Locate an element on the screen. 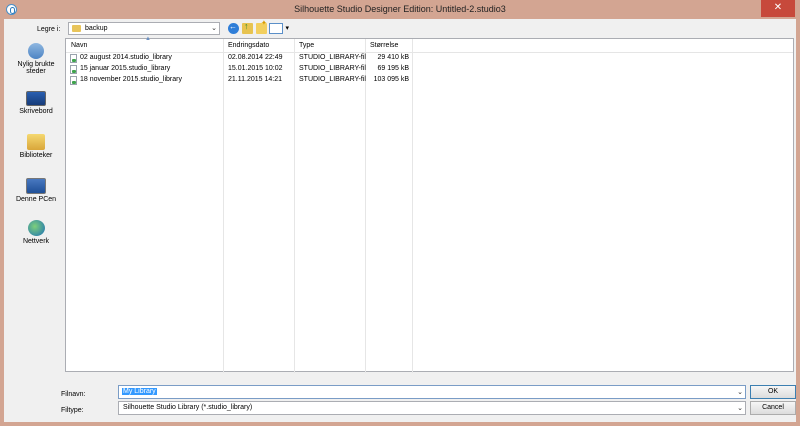 The height and width of the screenshot is (426, 800). filetype-label: Filtype: is located at coordinates (72, 410).